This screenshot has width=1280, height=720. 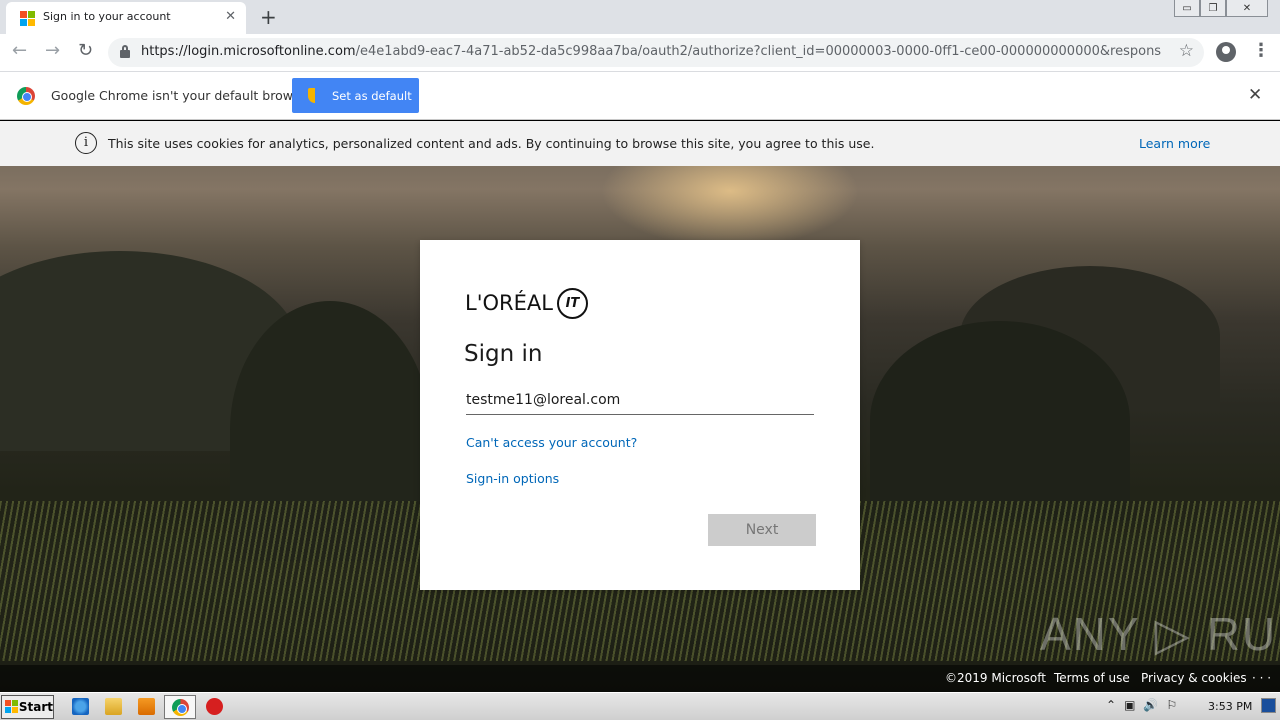 I want to click on menu-kebab-icon: ⋮, so click(x=1261, y=50).